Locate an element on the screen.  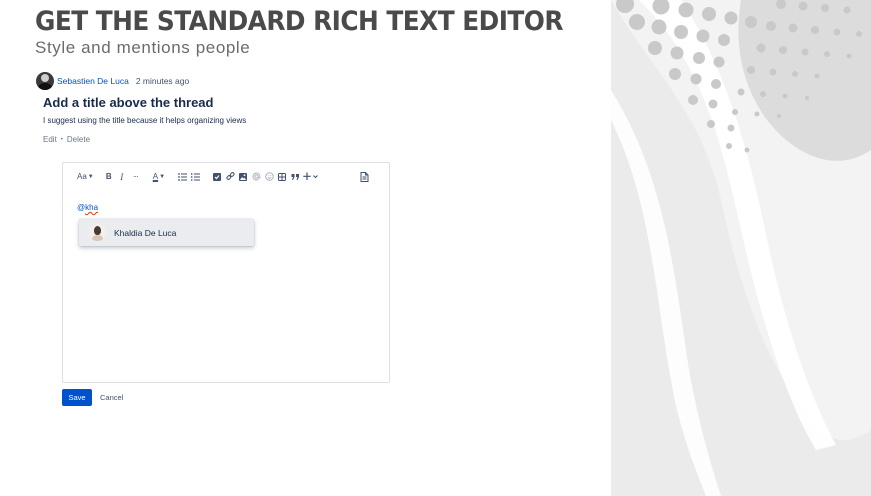
thread-title: Add a title above the thread is located at coordinates (128, 102).